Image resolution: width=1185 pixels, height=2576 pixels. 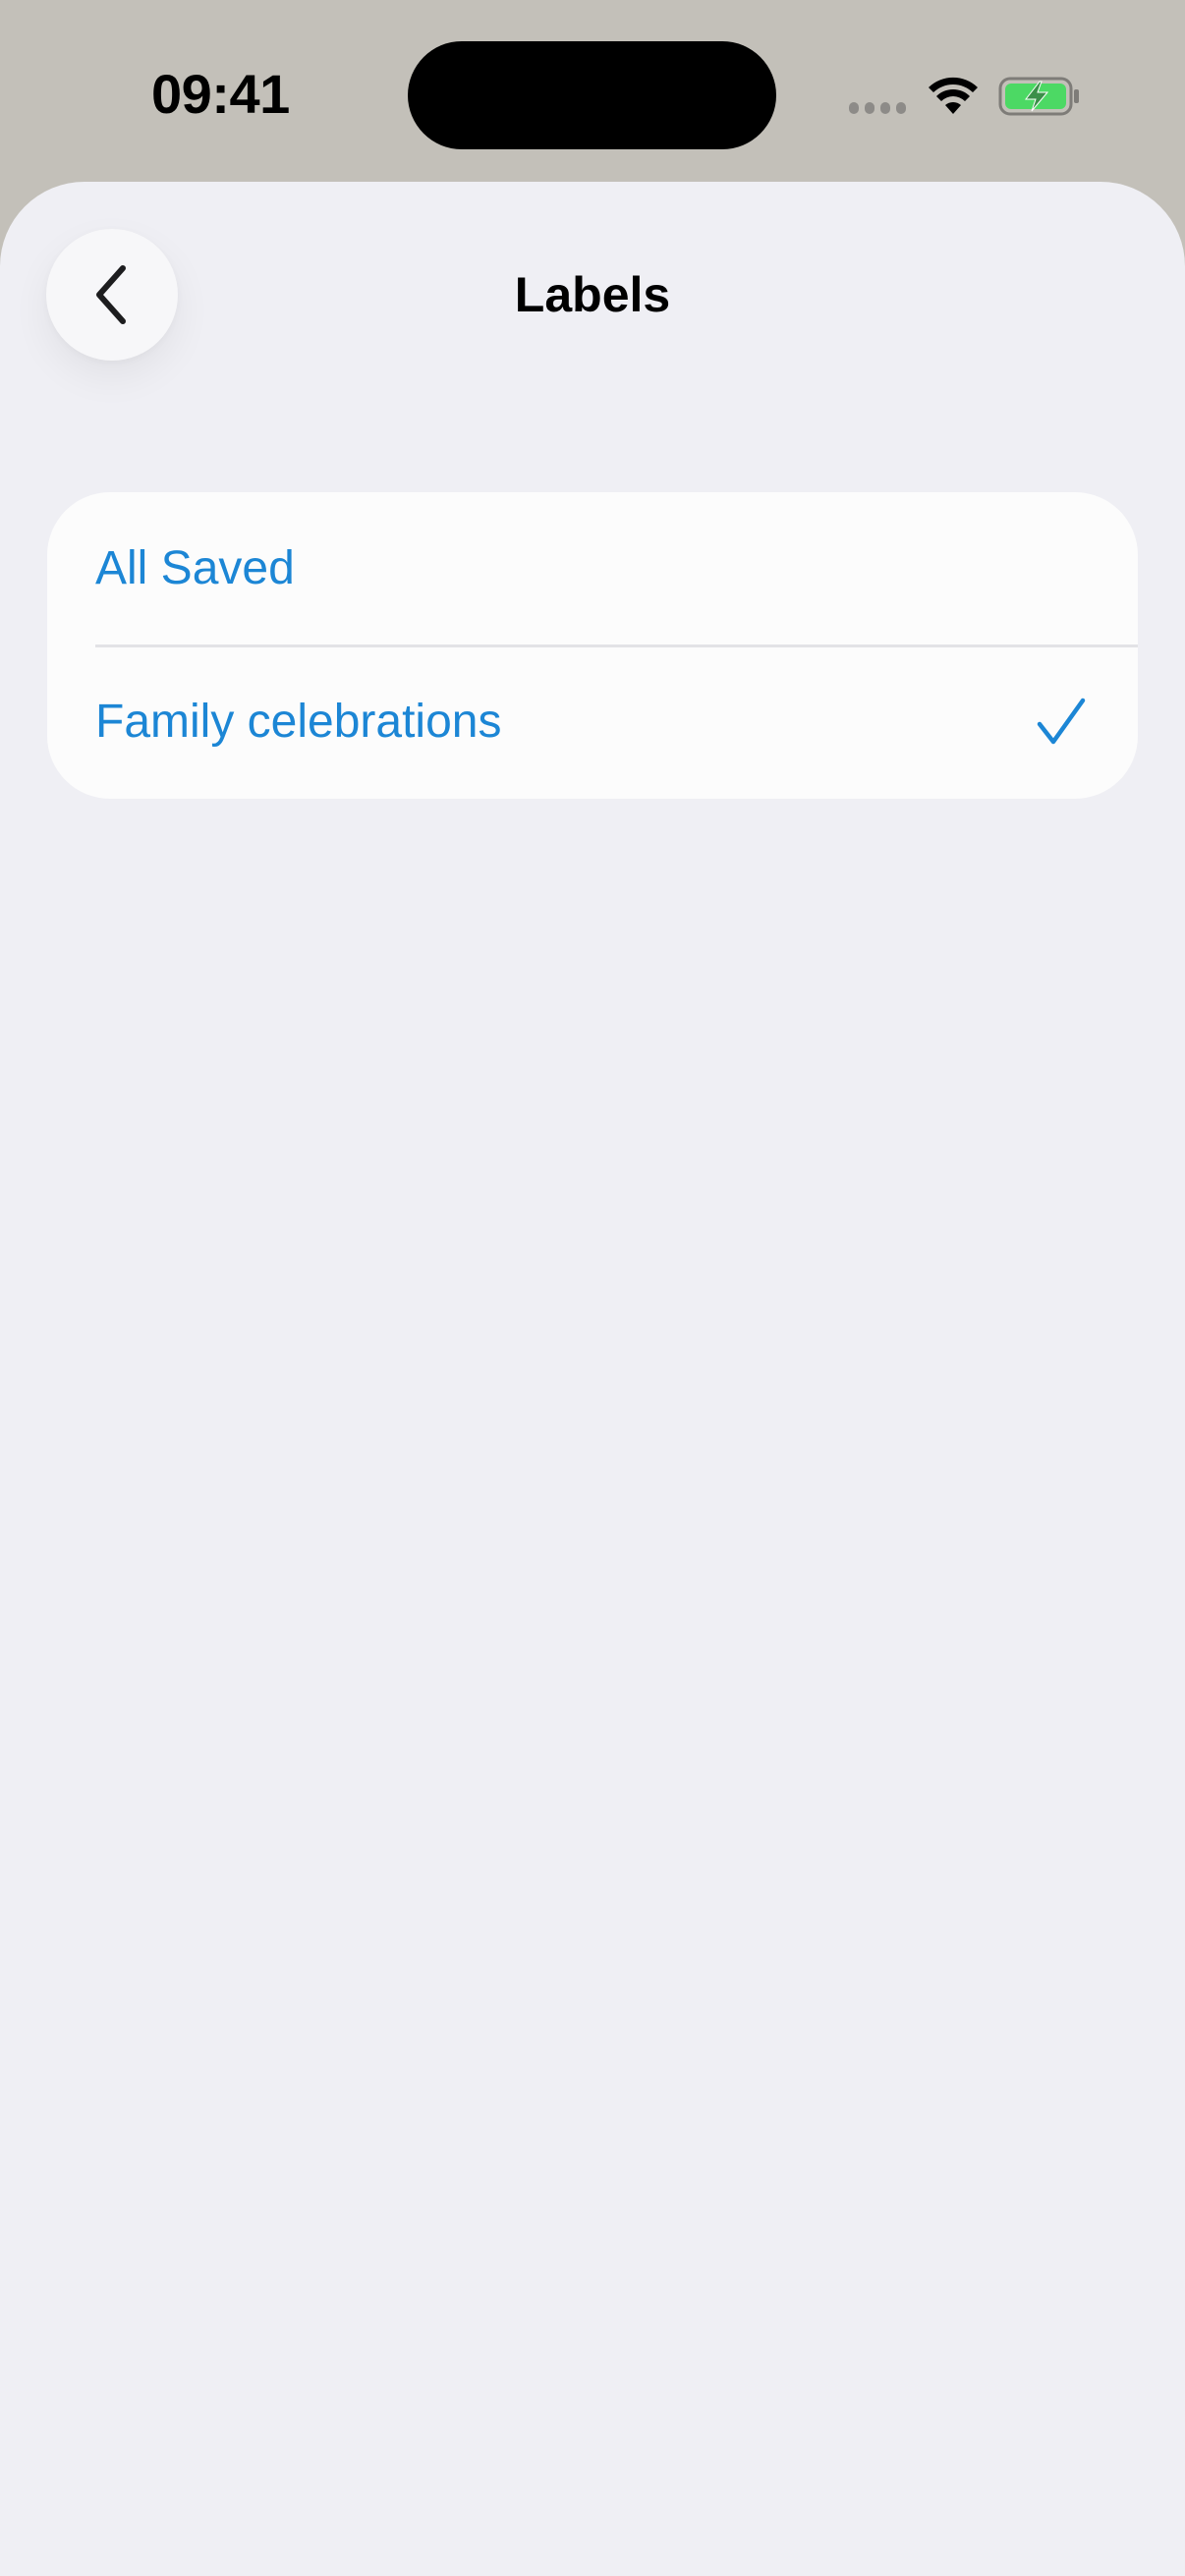 What do you see at coordinates (592, 294) in the screenshot?
I see `page-title: Labels` at bounding box center [592, 294].